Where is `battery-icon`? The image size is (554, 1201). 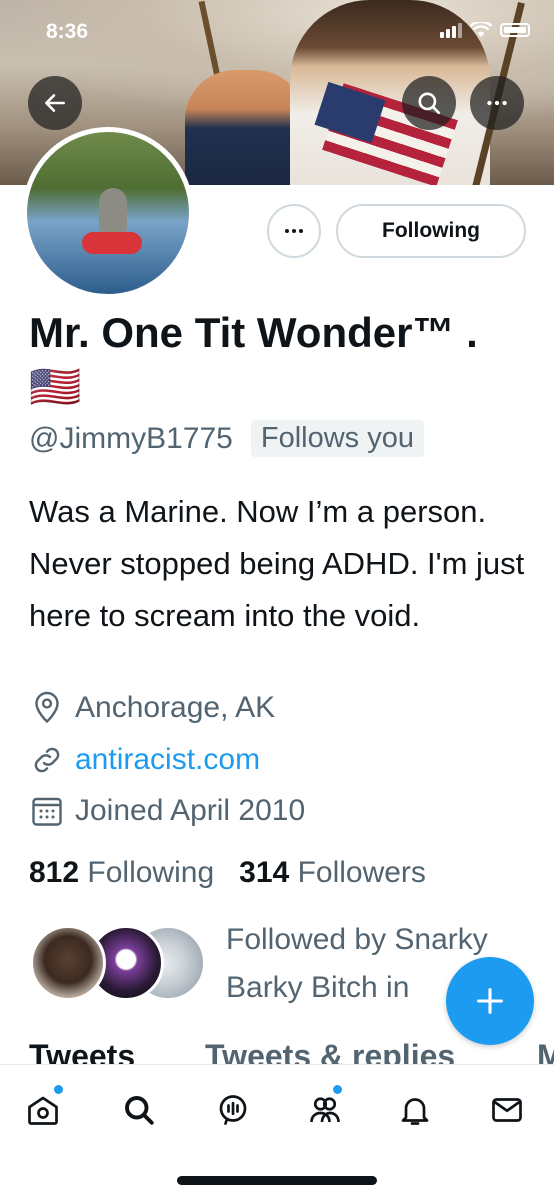
battery-icon is located at coordinates (515, 30).